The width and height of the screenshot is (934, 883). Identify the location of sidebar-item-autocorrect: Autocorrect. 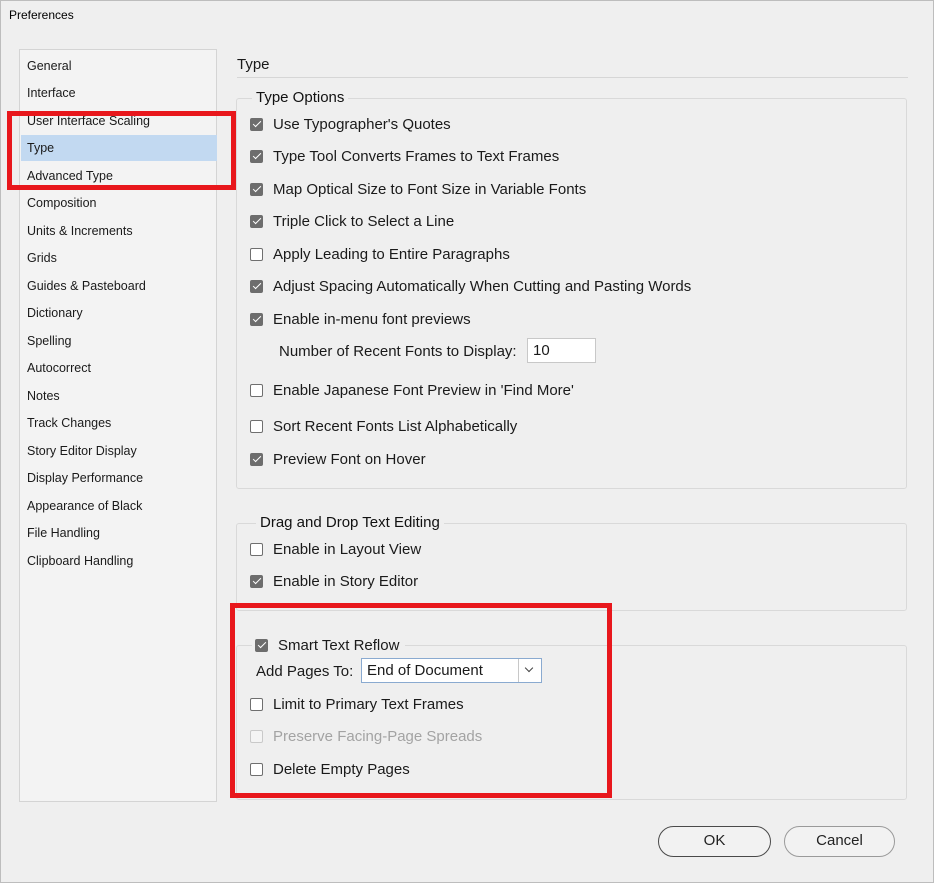
(119, 368).